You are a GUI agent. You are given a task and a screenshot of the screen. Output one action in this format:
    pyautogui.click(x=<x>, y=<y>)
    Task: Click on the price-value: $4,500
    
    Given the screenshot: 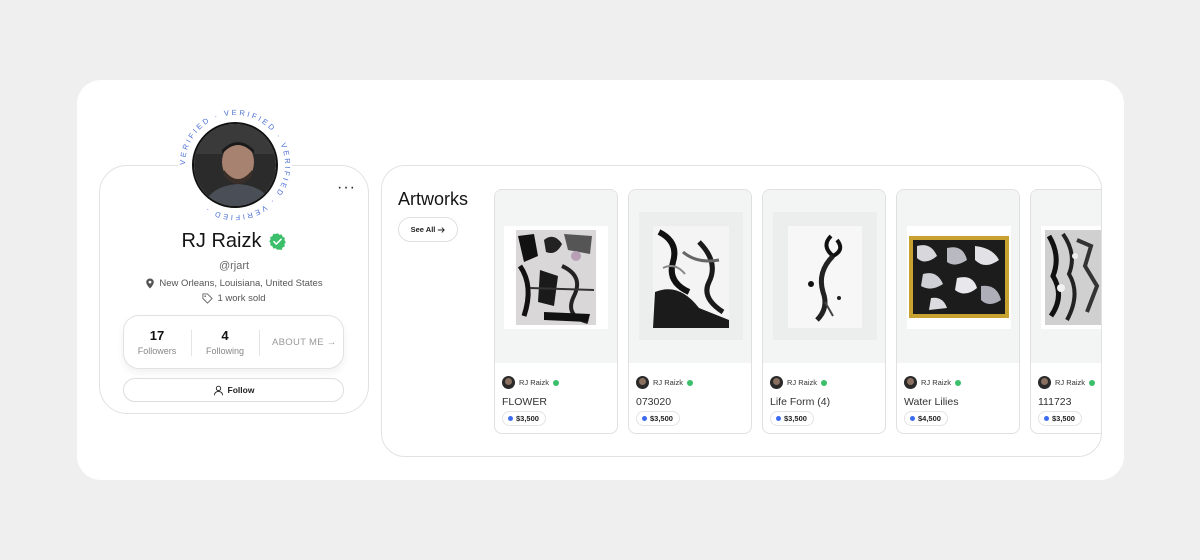 What is the action you would take?
    pyautogui.click(x=929, y=418)
    